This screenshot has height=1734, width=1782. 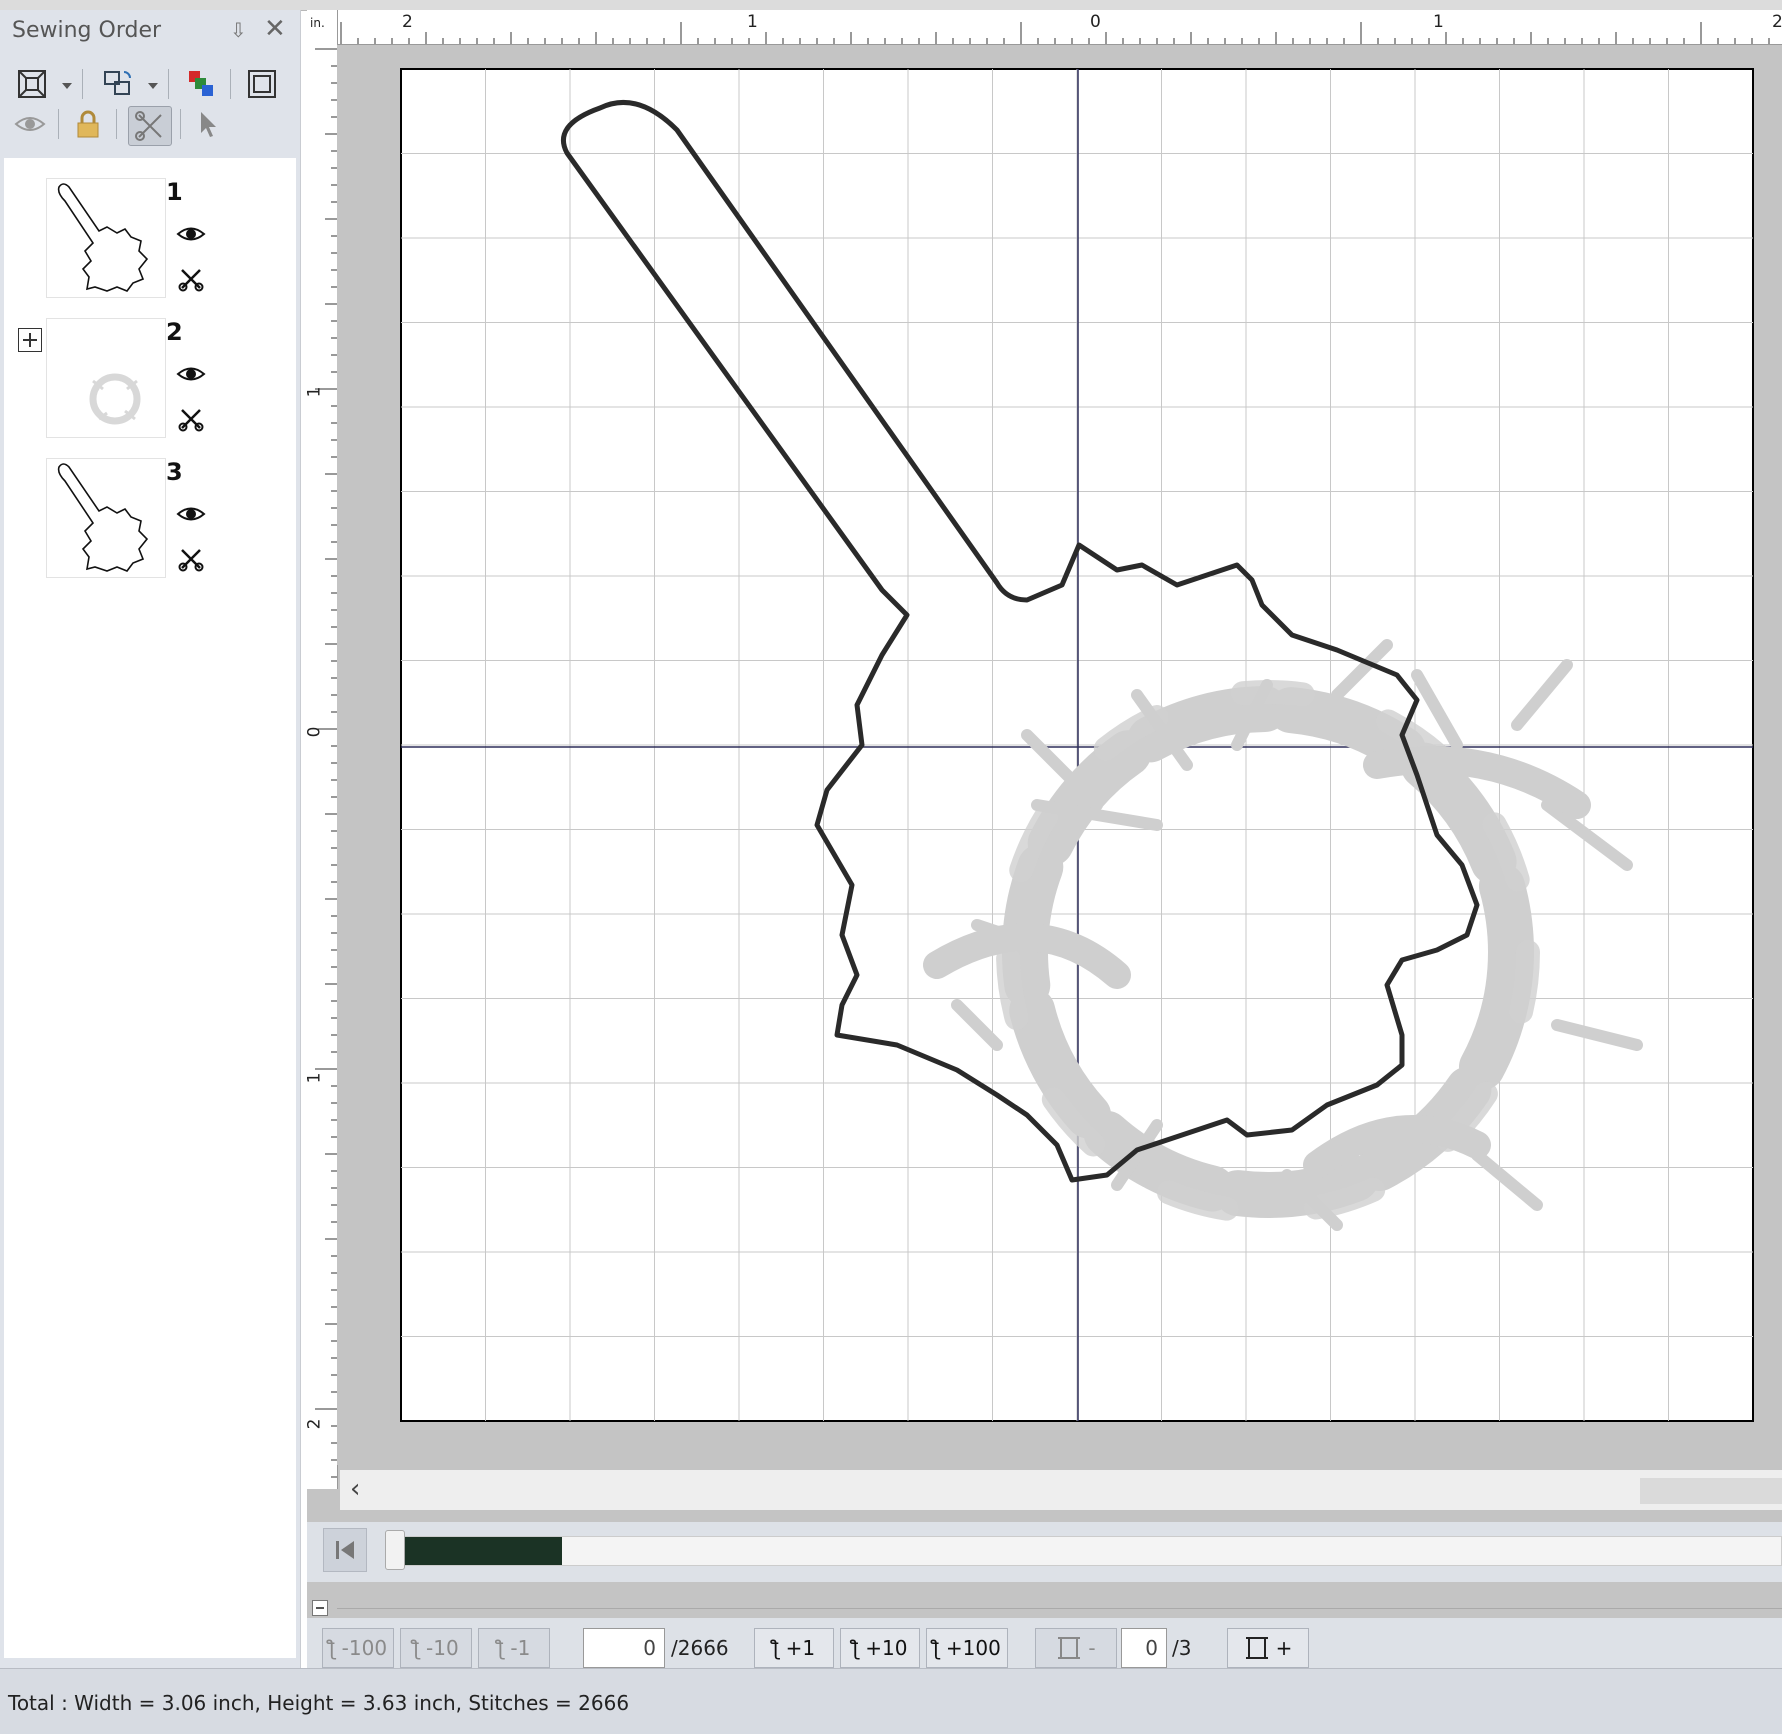 I want to click on frame-total: /3, so click(x=1182, y=1648).